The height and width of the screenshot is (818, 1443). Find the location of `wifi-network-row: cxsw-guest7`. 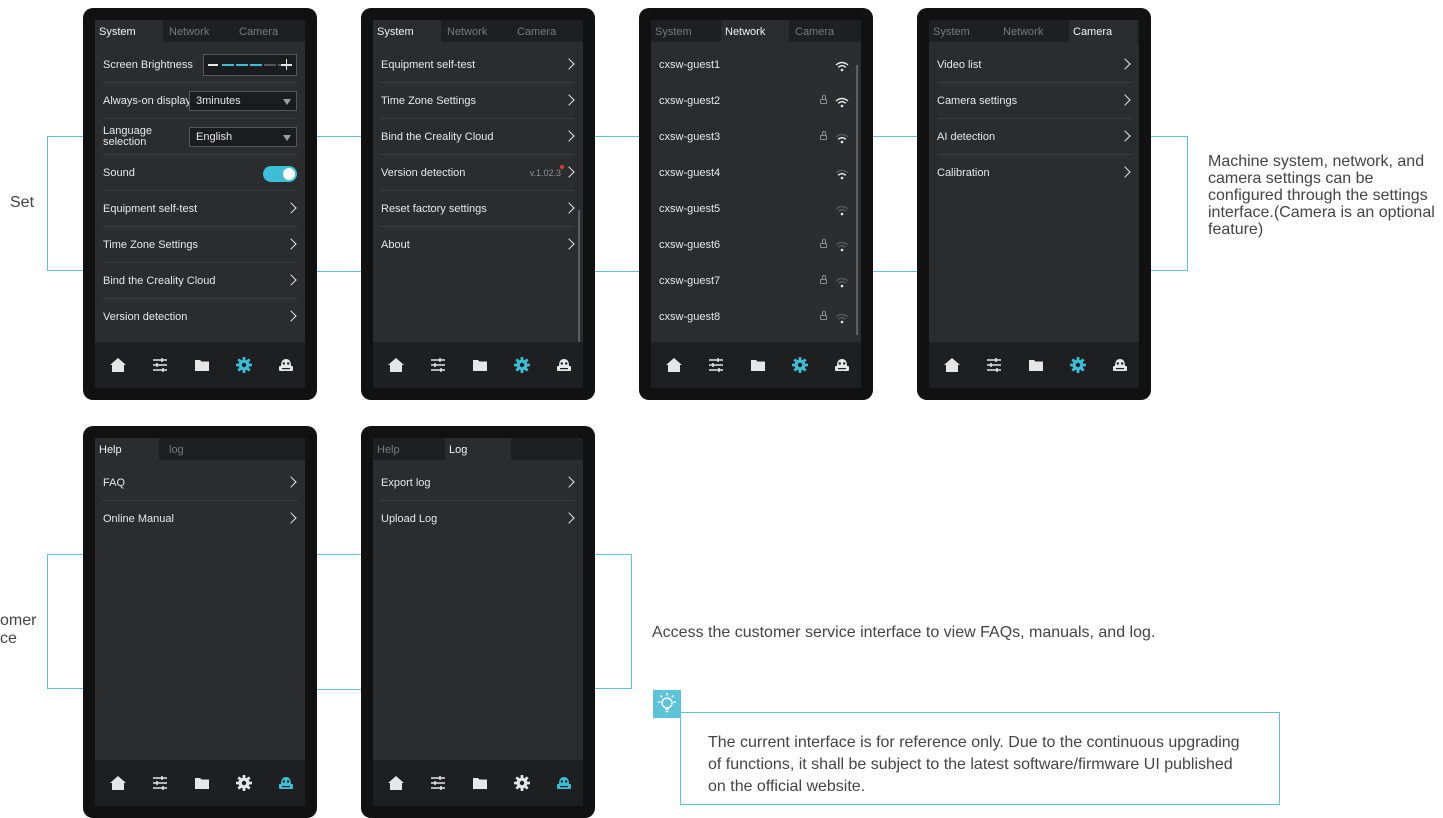

wifi-network-row: cxsw-guest7 is located at coordinates (756, 281).